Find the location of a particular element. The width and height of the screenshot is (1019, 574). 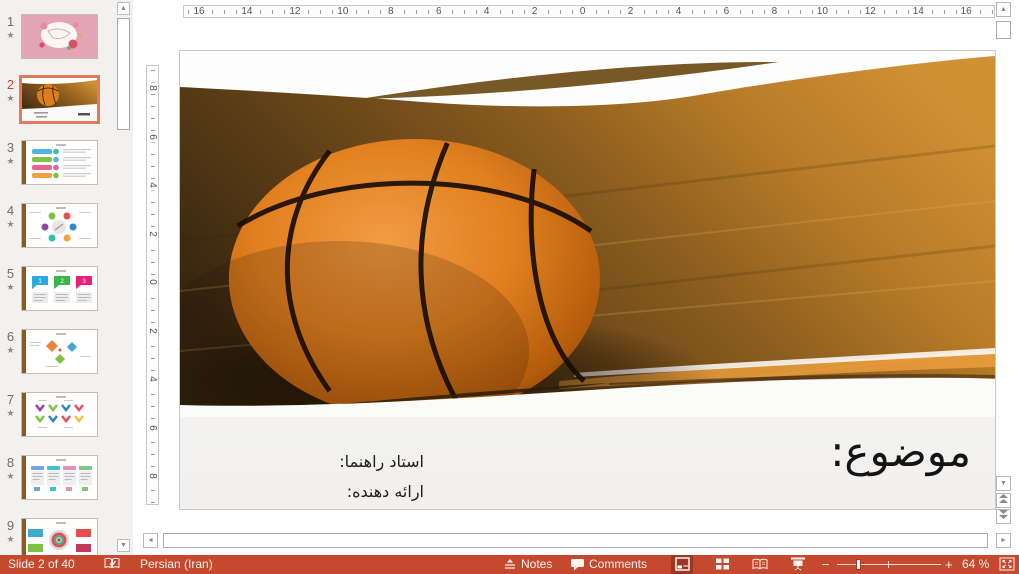

slide-number: 6 is located at coordinates (10, 336).